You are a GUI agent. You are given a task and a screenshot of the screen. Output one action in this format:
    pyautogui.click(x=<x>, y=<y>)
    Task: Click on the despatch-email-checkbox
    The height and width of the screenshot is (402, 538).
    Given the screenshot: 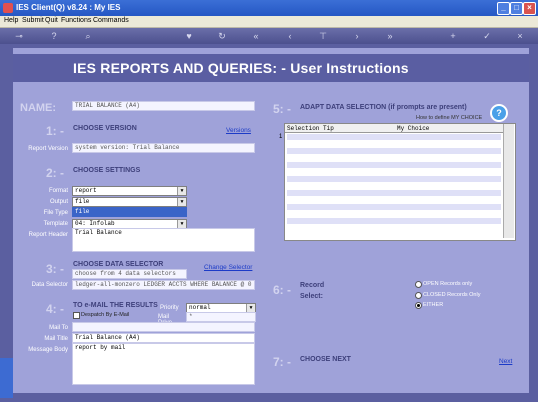 What is the action you would take?
    pyautogui.click(x=76, y=315)
    